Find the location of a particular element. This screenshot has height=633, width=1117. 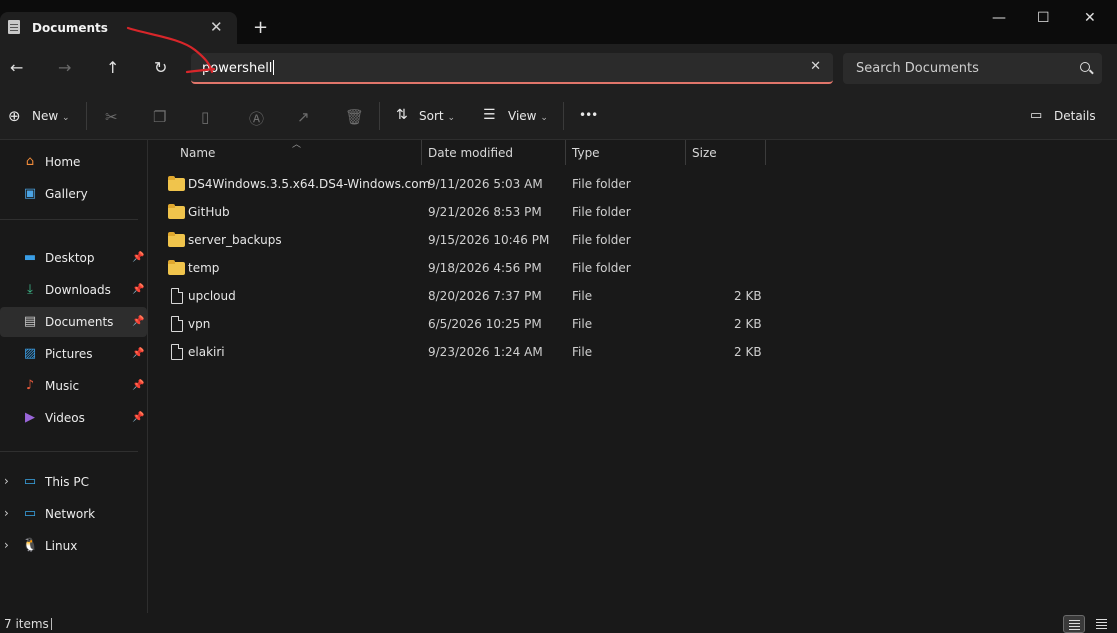

search-input: Search Documents is located at coordinates (972, 68).